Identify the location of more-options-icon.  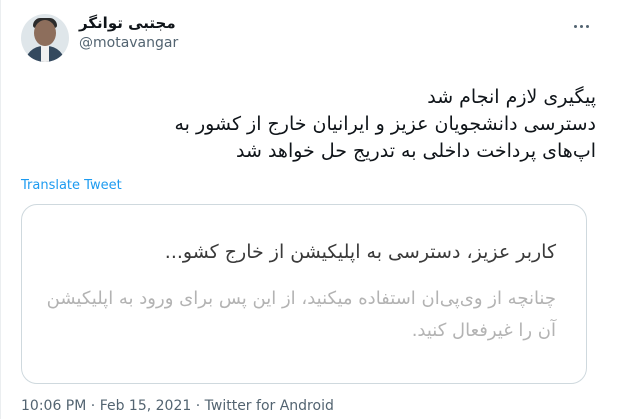
(581, 26).